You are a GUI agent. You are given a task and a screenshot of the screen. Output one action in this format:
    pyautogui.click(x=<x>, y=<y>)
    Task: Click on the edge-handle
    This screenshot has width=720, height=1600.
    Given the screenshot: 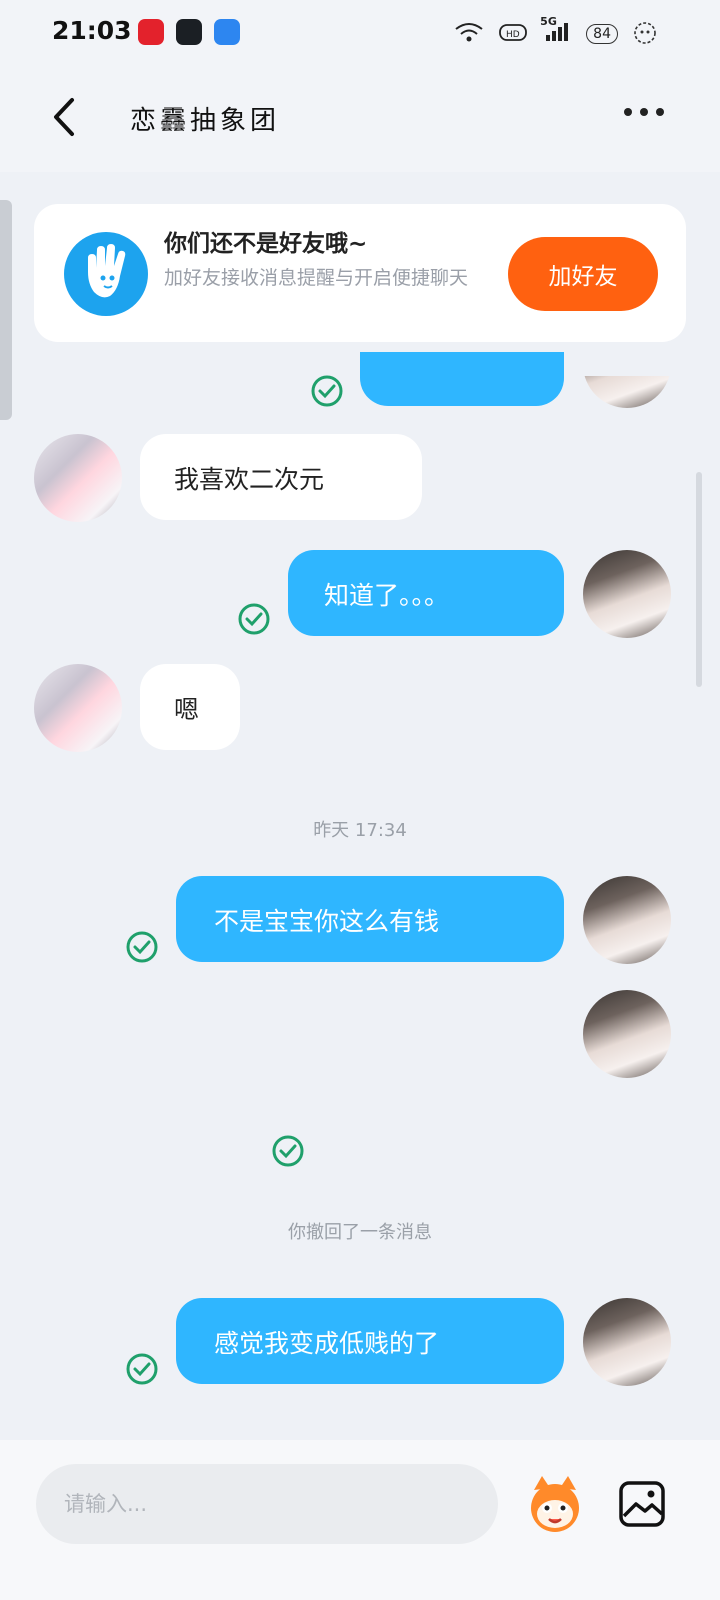 What is the action you would take?
    pyautogui.click(x=6, y=310)
    